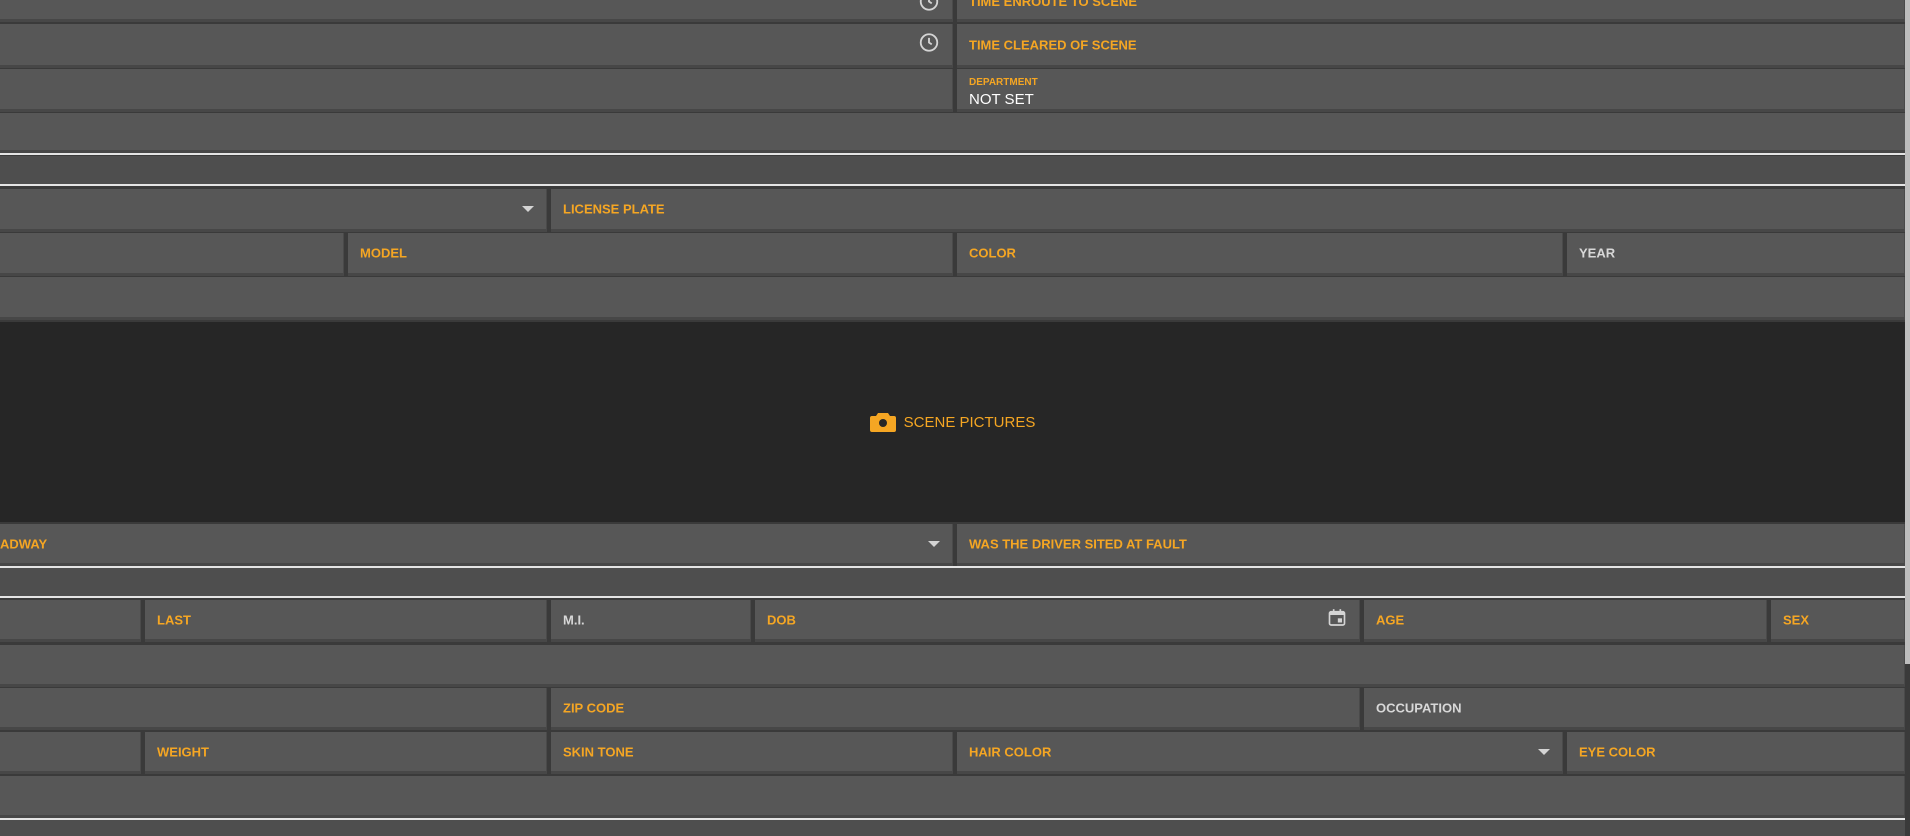 The width and height of the screenshot is (1910, 836). Describe the element at coordinates (882, 422) in the screenshot. I see `camera-icon` at that location.